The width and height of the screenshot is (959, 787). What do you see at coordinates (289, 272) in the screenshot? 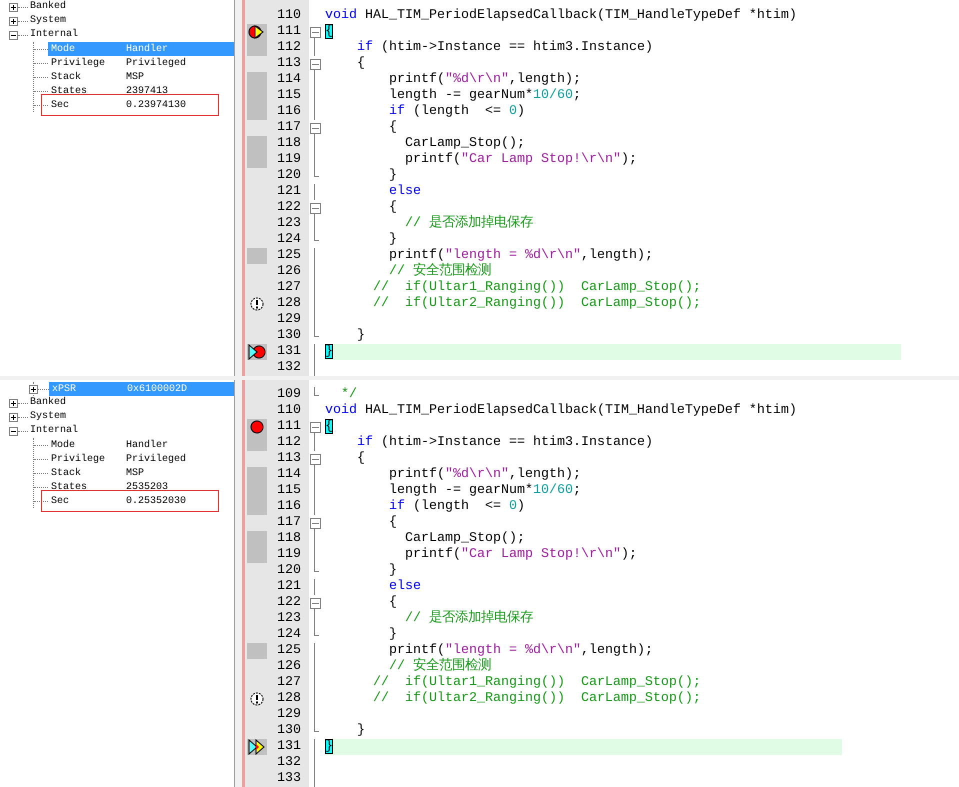
I see `line-number: 126` at bounding box center [289, 272].